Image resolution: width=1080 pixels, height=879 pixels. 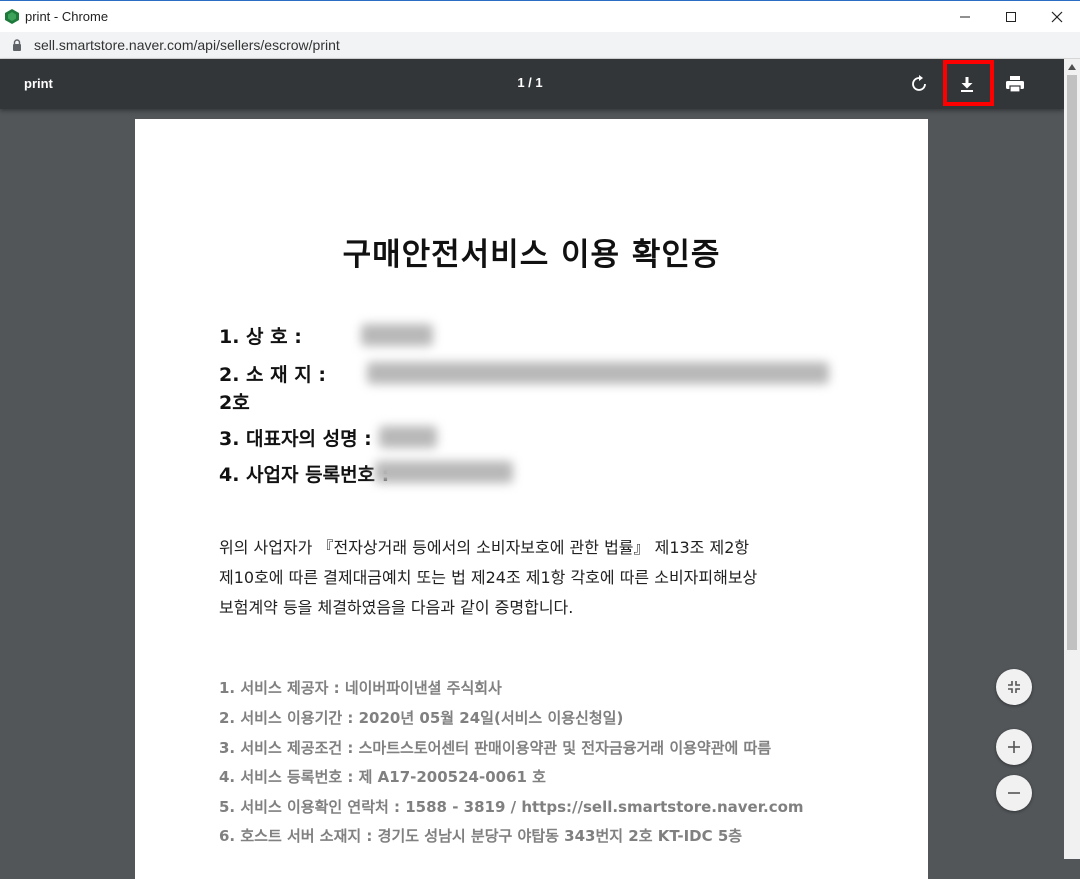 I want to click on info-label: 1. 상 호 :, so click(x=260, y=337).